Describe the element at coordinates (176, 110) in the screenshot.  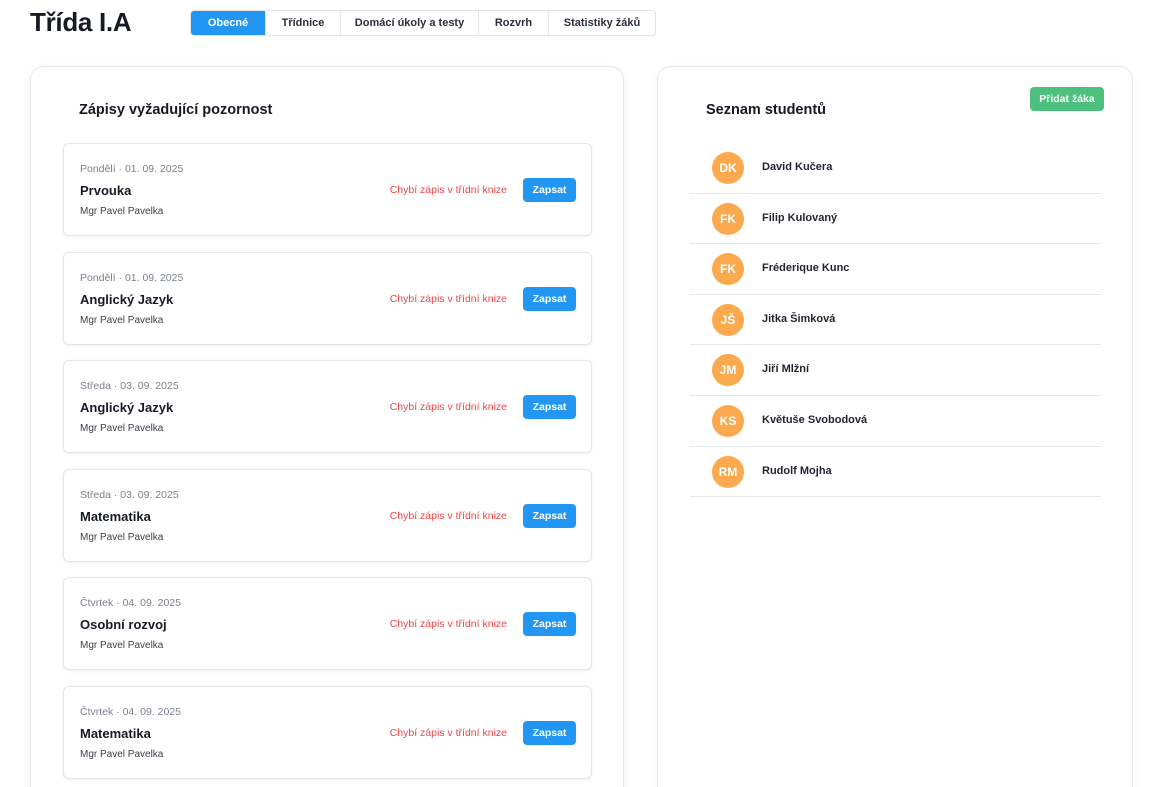
I see `entries-panel-heading: Zápisy vyžadující pozornost` at that location.